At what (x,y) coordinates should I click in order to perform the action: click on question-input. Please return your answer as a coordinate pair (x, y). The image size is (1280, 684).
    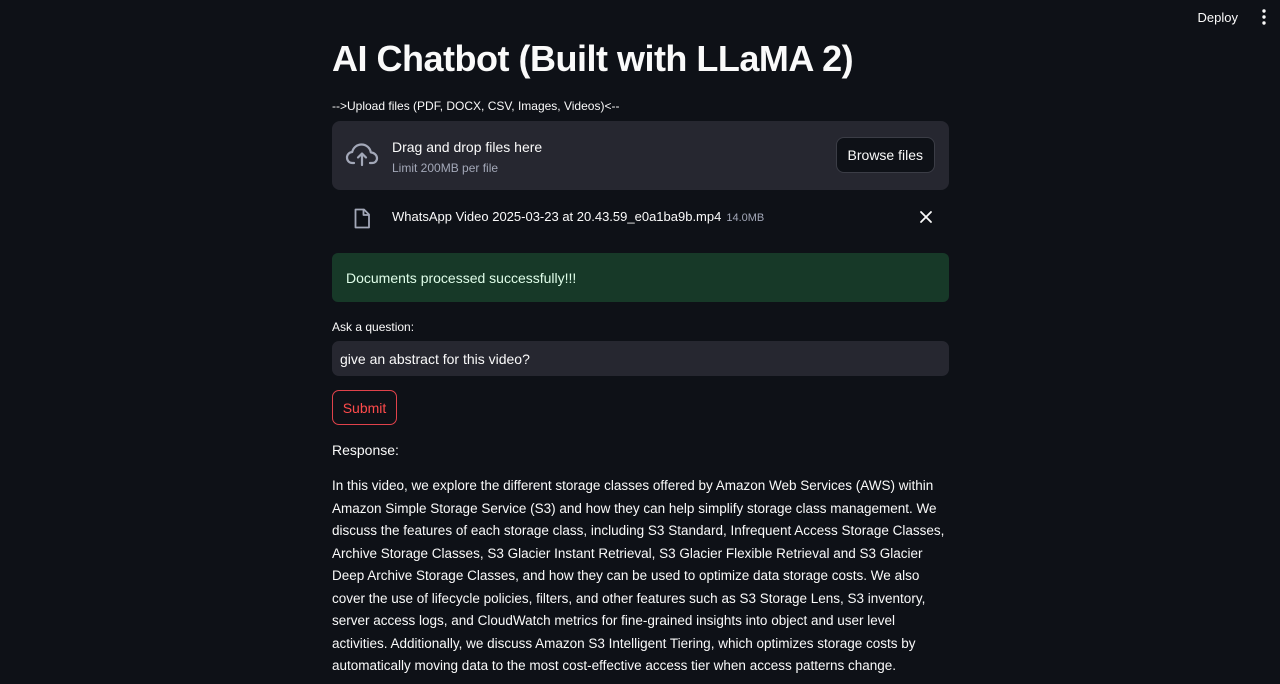
    Looking at the image, I should click on (640, 358).